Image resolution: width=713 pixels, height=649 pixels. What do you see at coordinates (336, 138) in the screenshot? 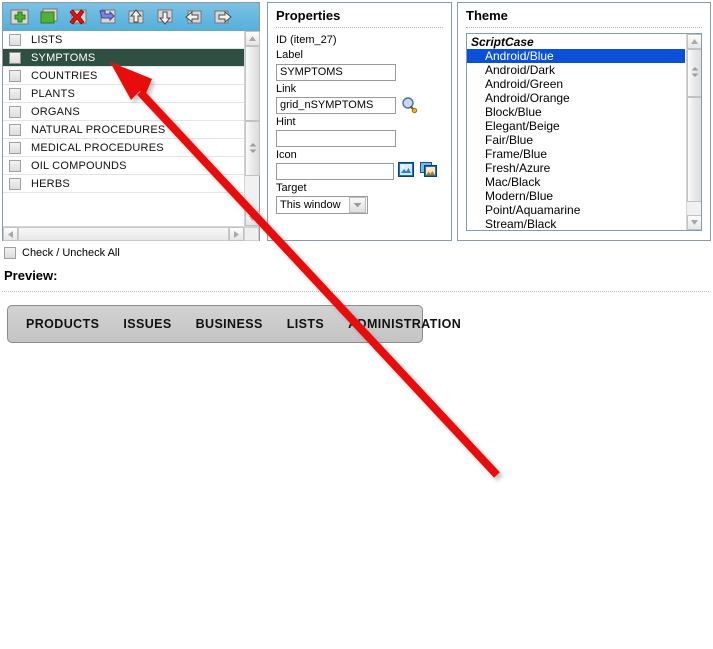
I see `hint-input` at bounding box center [336, 138].